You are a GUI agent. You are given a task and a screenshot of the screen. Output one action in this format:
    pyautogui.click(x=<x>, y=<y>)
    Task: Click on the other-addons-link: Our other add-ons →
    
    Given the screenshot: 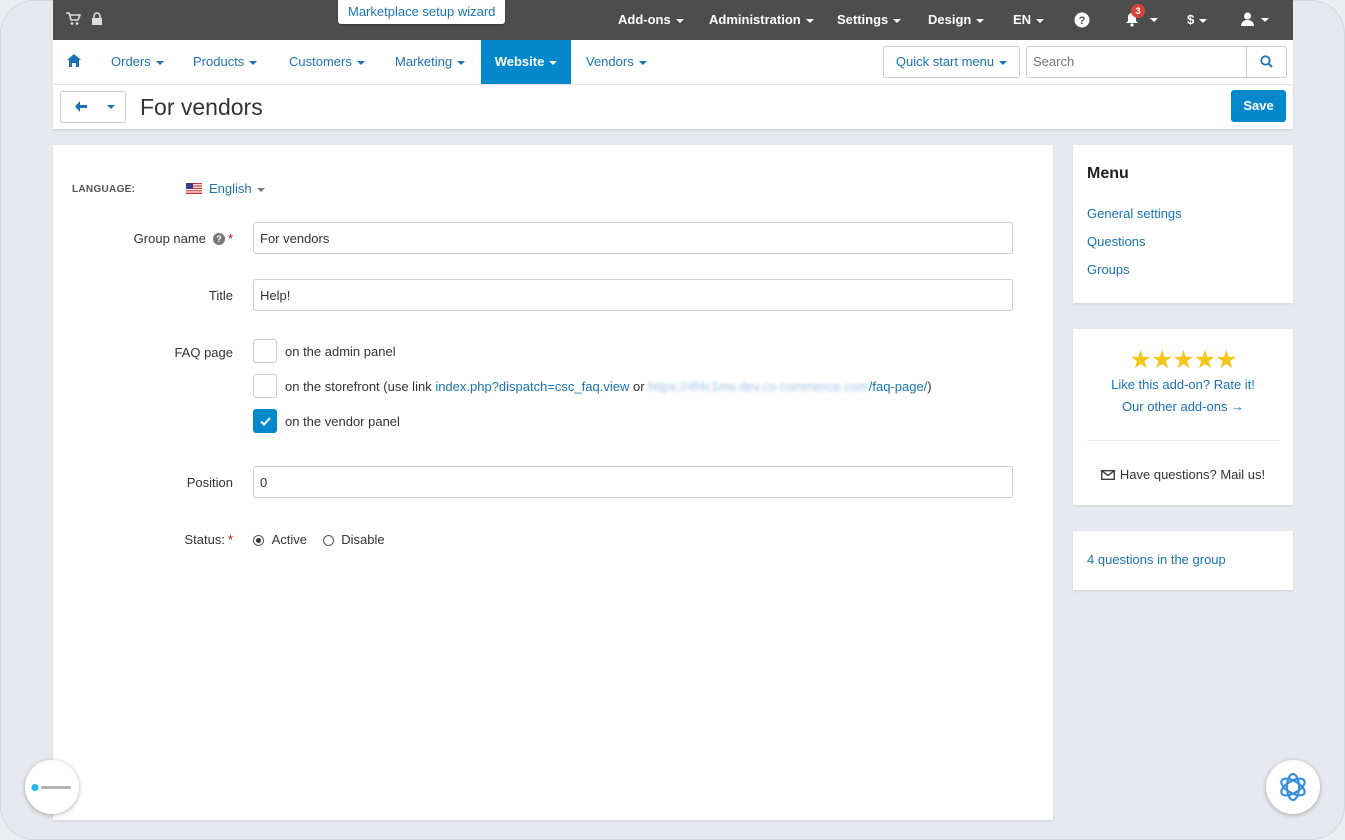 What is the action you would take?
    pyautogui.click(x=1183, y=406)
    